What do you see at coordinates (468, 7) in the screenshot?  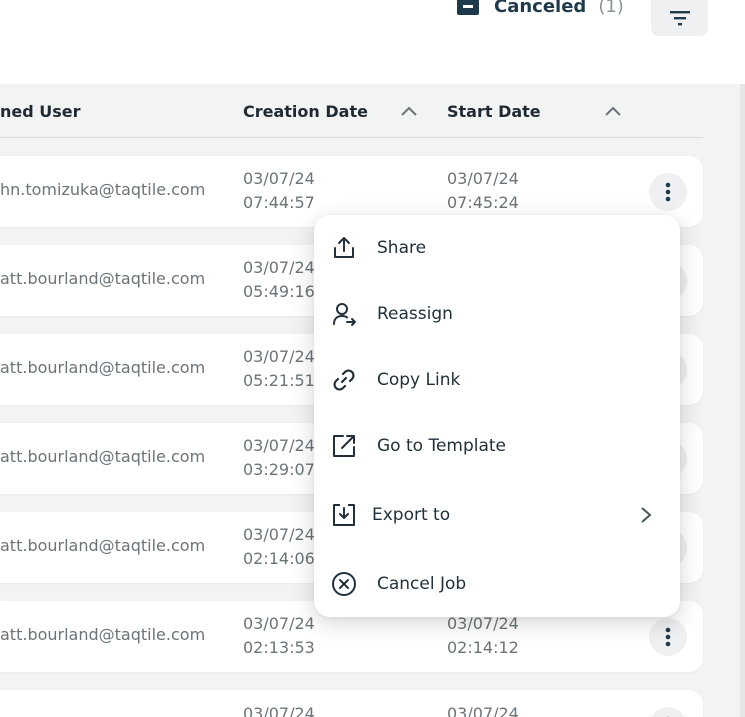 I see `archive-box-icon` at bounding box center [468, 7].